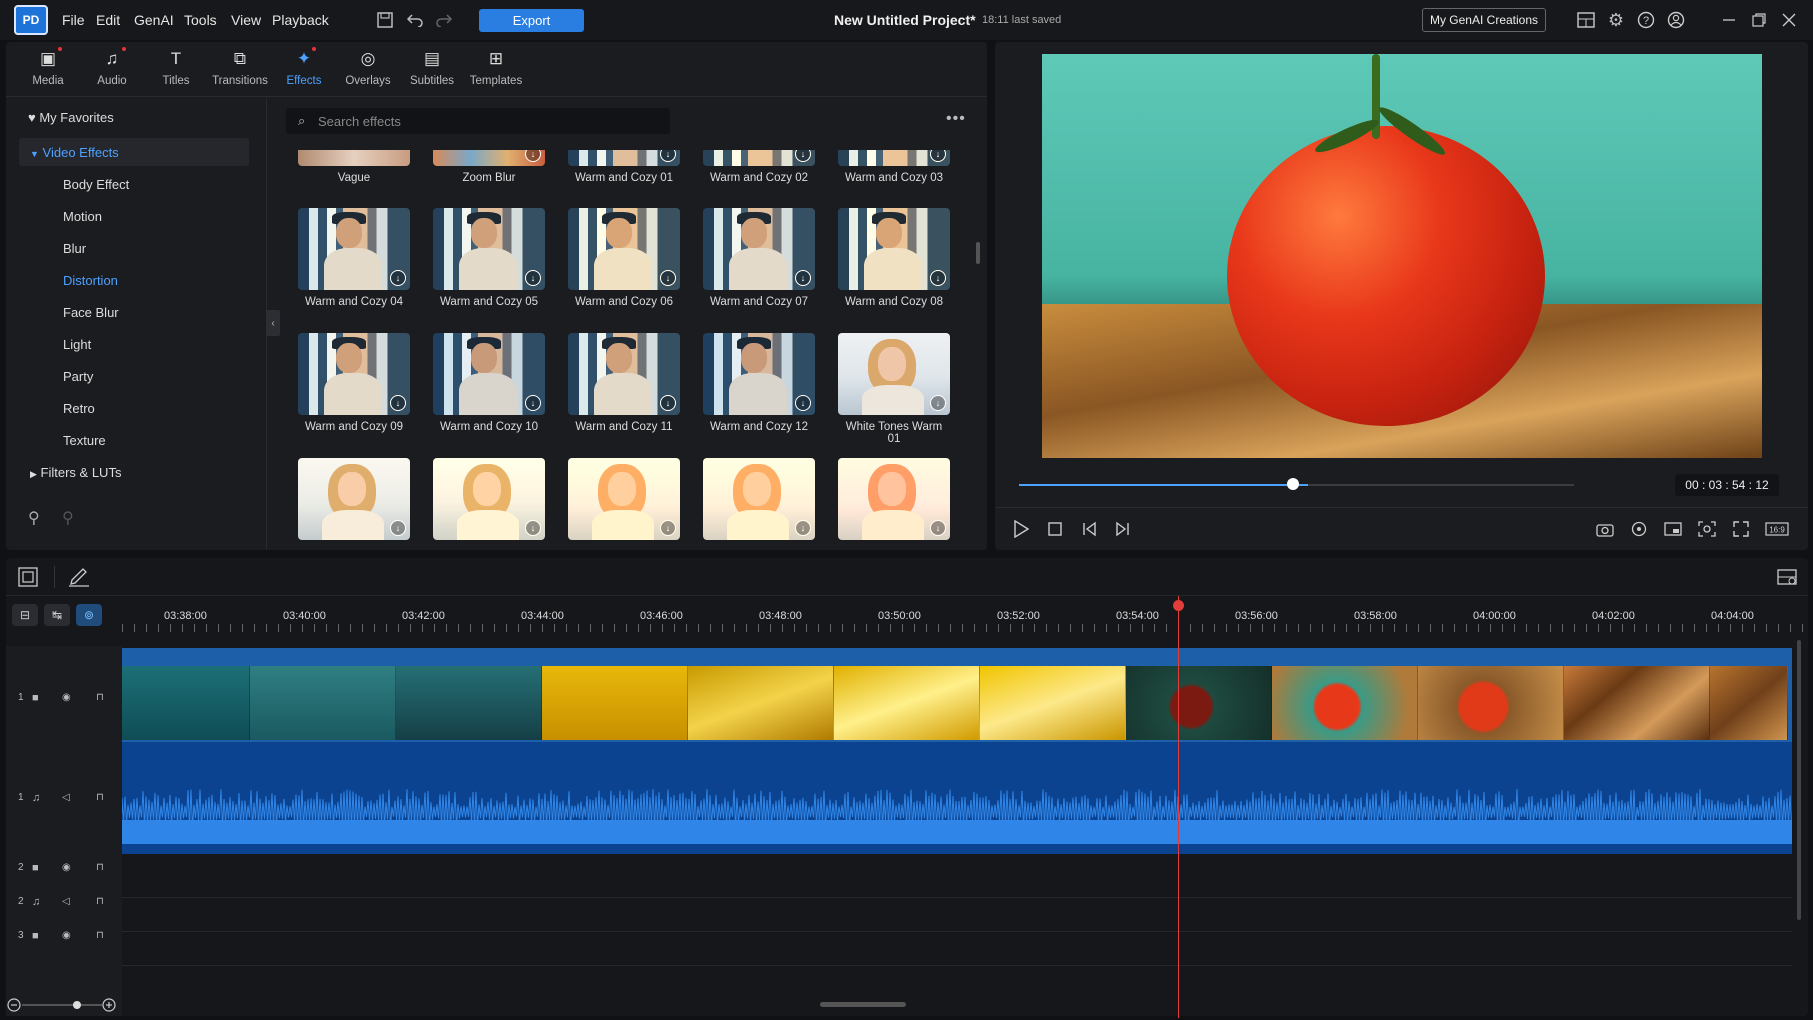  I want to click on video-clip-strip, so click(957, 703).